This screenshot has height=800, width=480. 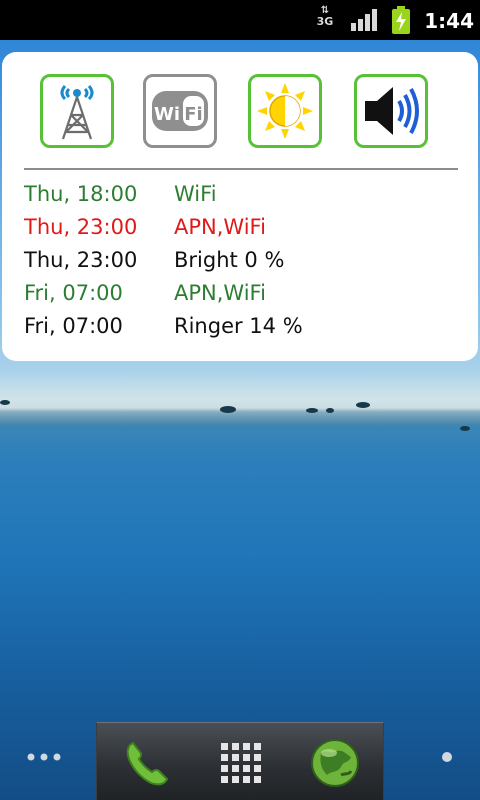 I want to click on speaker-icon, so click(x=392, y=111).